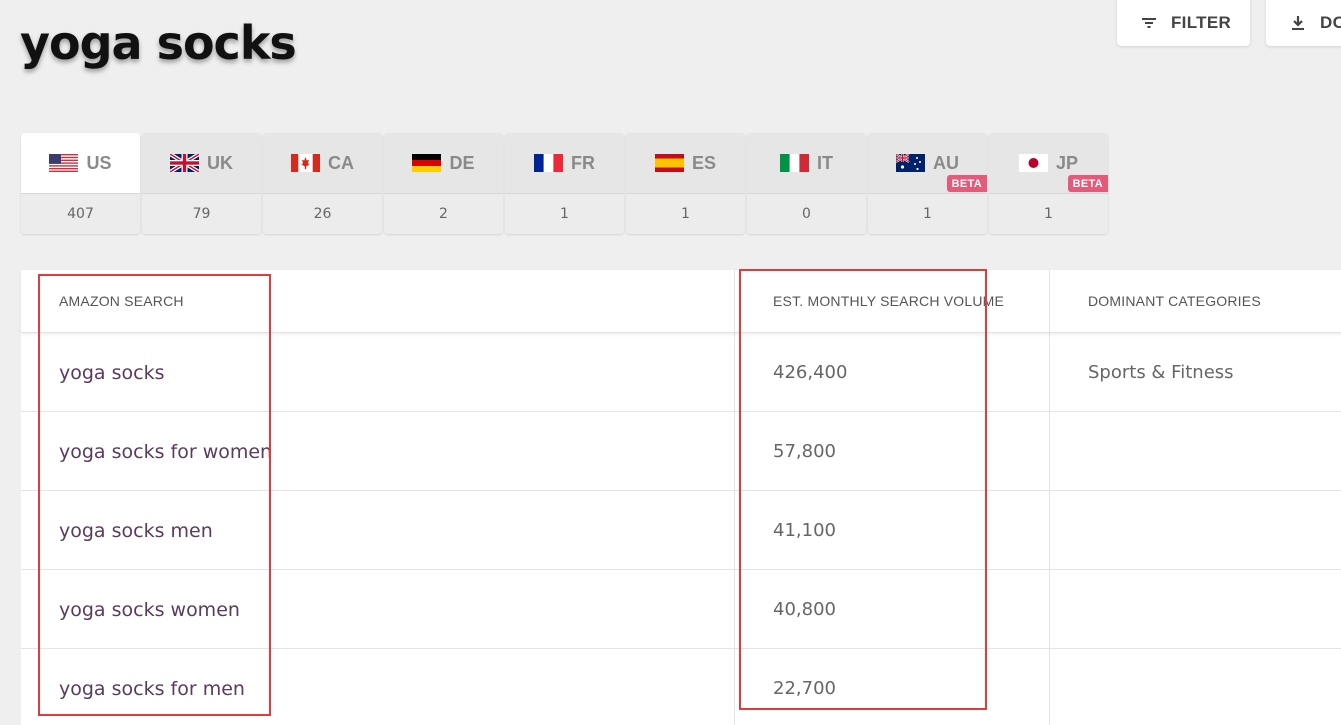 Image resolution: width=1341 pixels, height=725 pixels. What do you see at coordinates (685, 183) in the screenshot?
I see `market-tab-es: ES 1` at bounding box center [685, 183].